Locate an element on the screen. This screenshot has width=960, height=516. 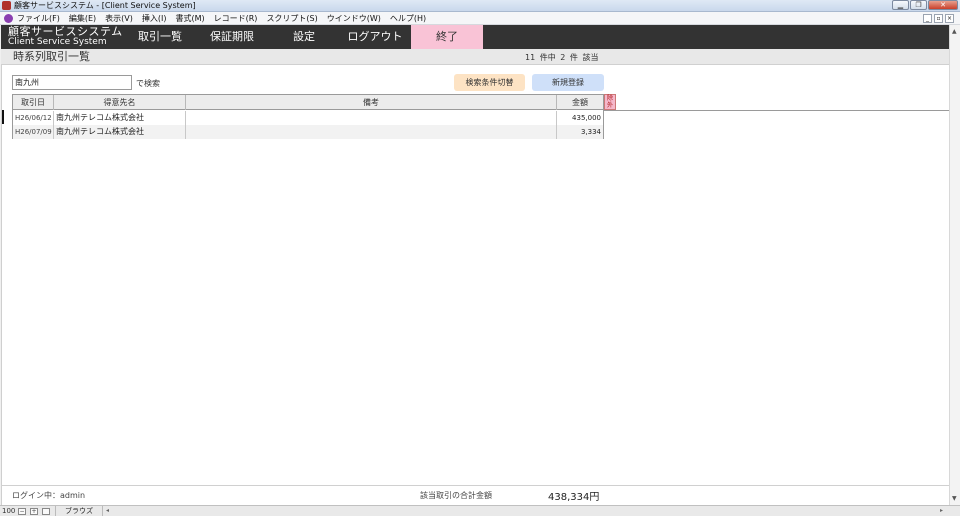
exit-button: 終了 is located at coordinates (447, 37).